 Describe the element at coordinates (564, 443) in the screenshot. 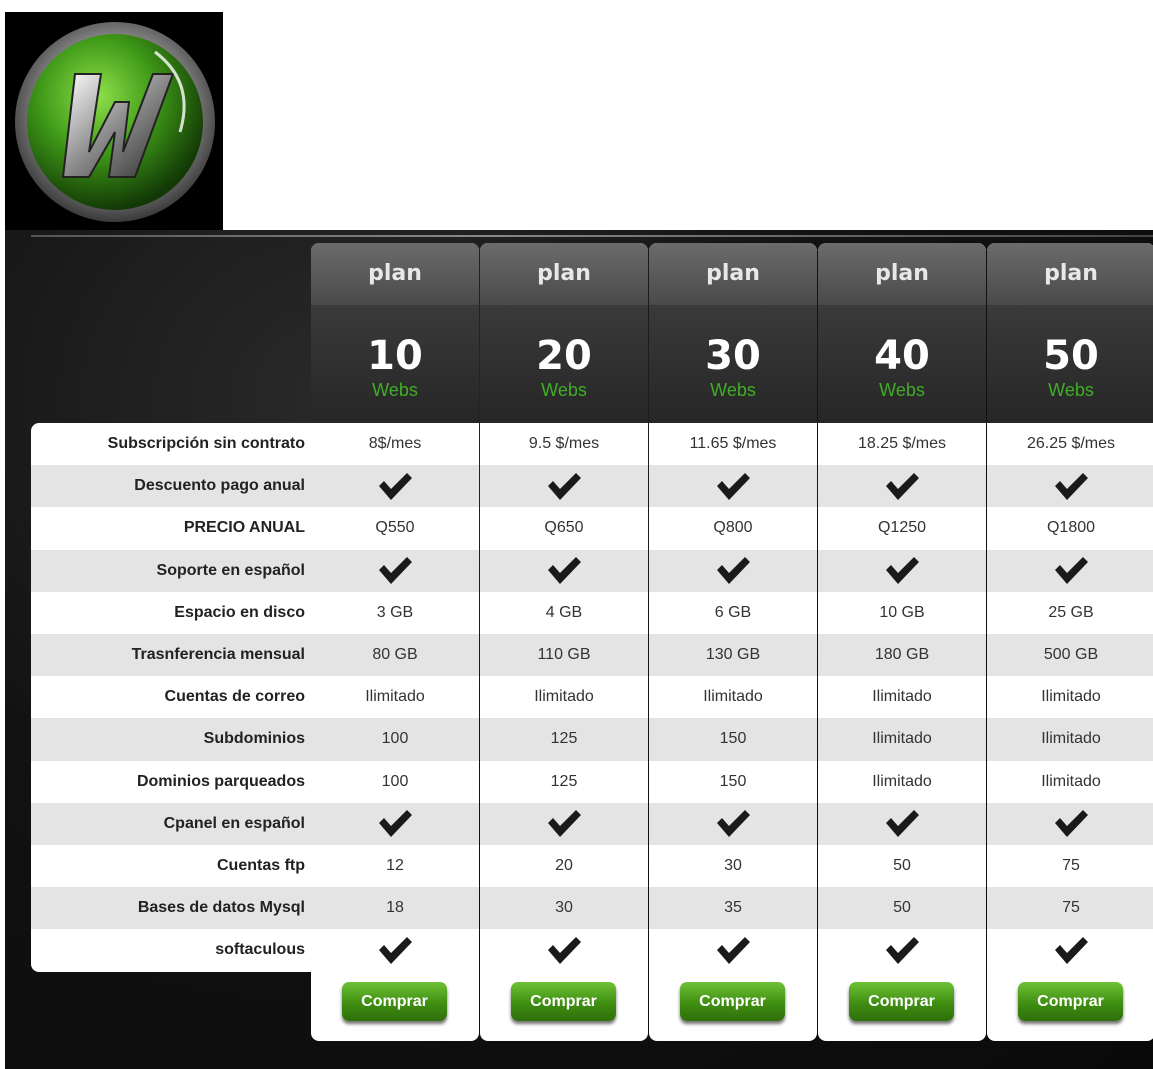

I see `plan-value: 9.5 $/mes` at that location.